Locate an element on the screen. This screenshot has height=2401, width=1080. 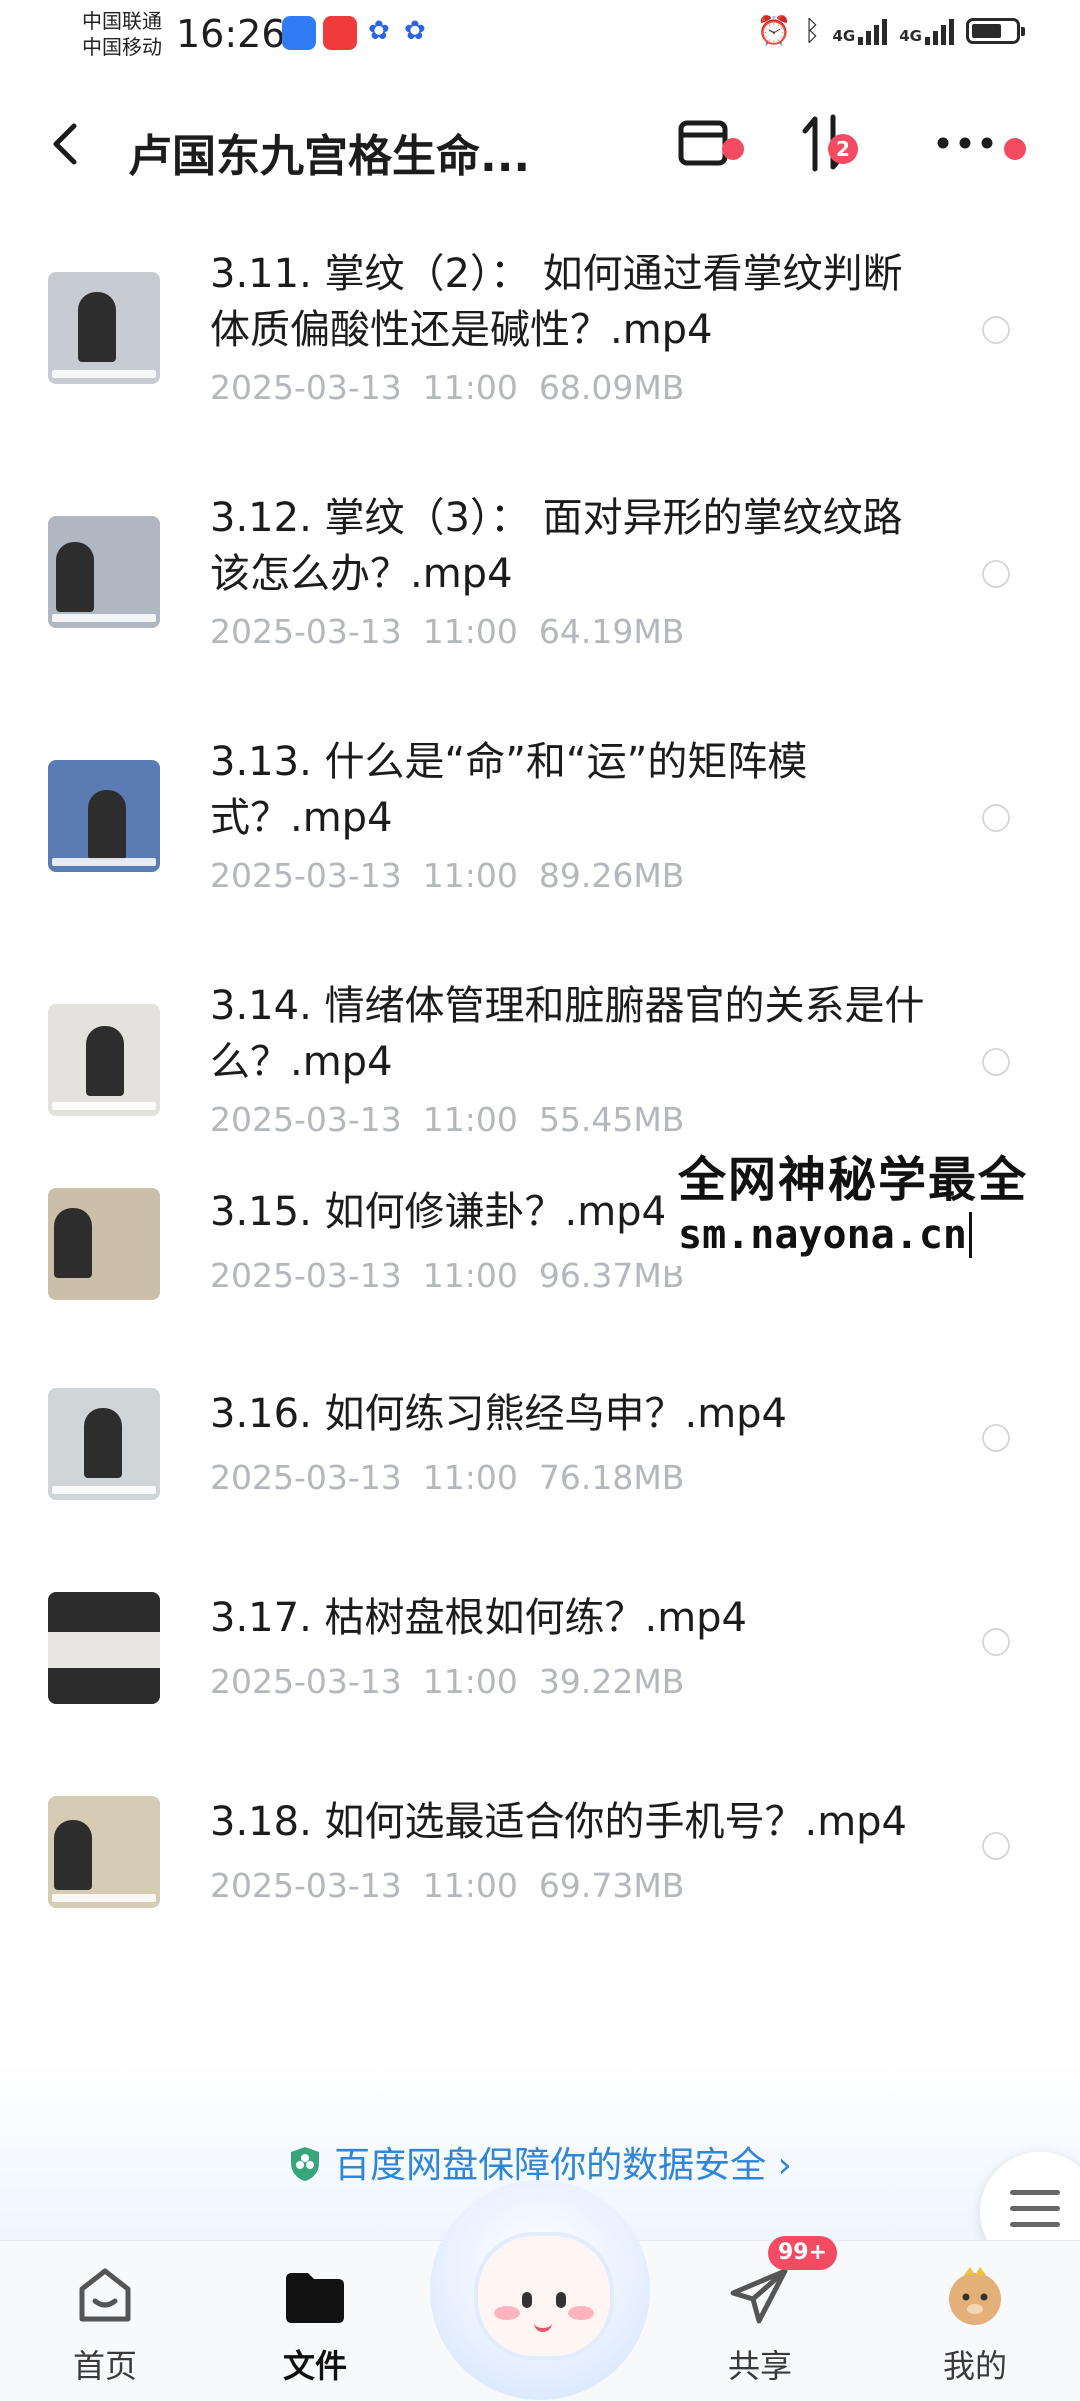
file-size: 68.09MB is located at coordinates (611, 387).